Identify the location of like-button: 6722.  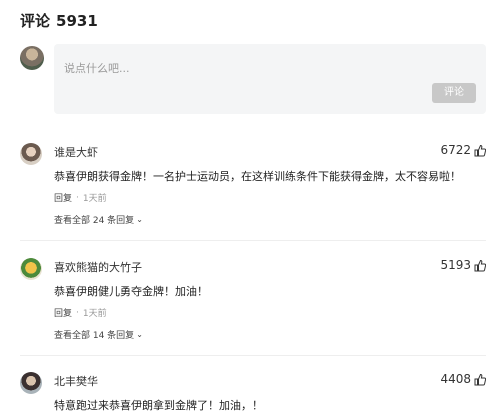
(463, 150).